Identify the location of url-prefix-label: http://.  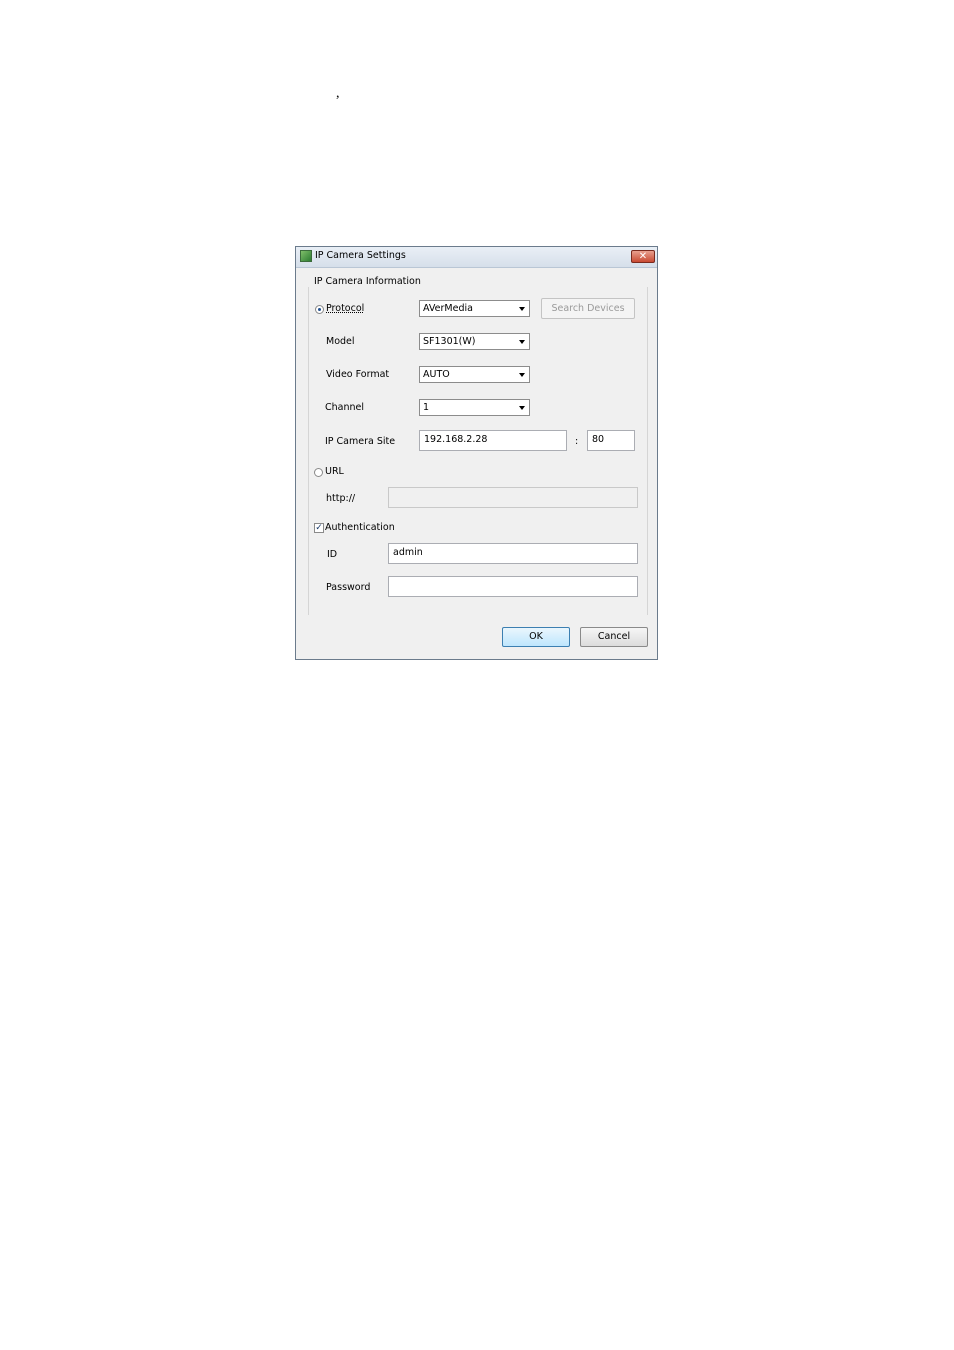
(341, 498).